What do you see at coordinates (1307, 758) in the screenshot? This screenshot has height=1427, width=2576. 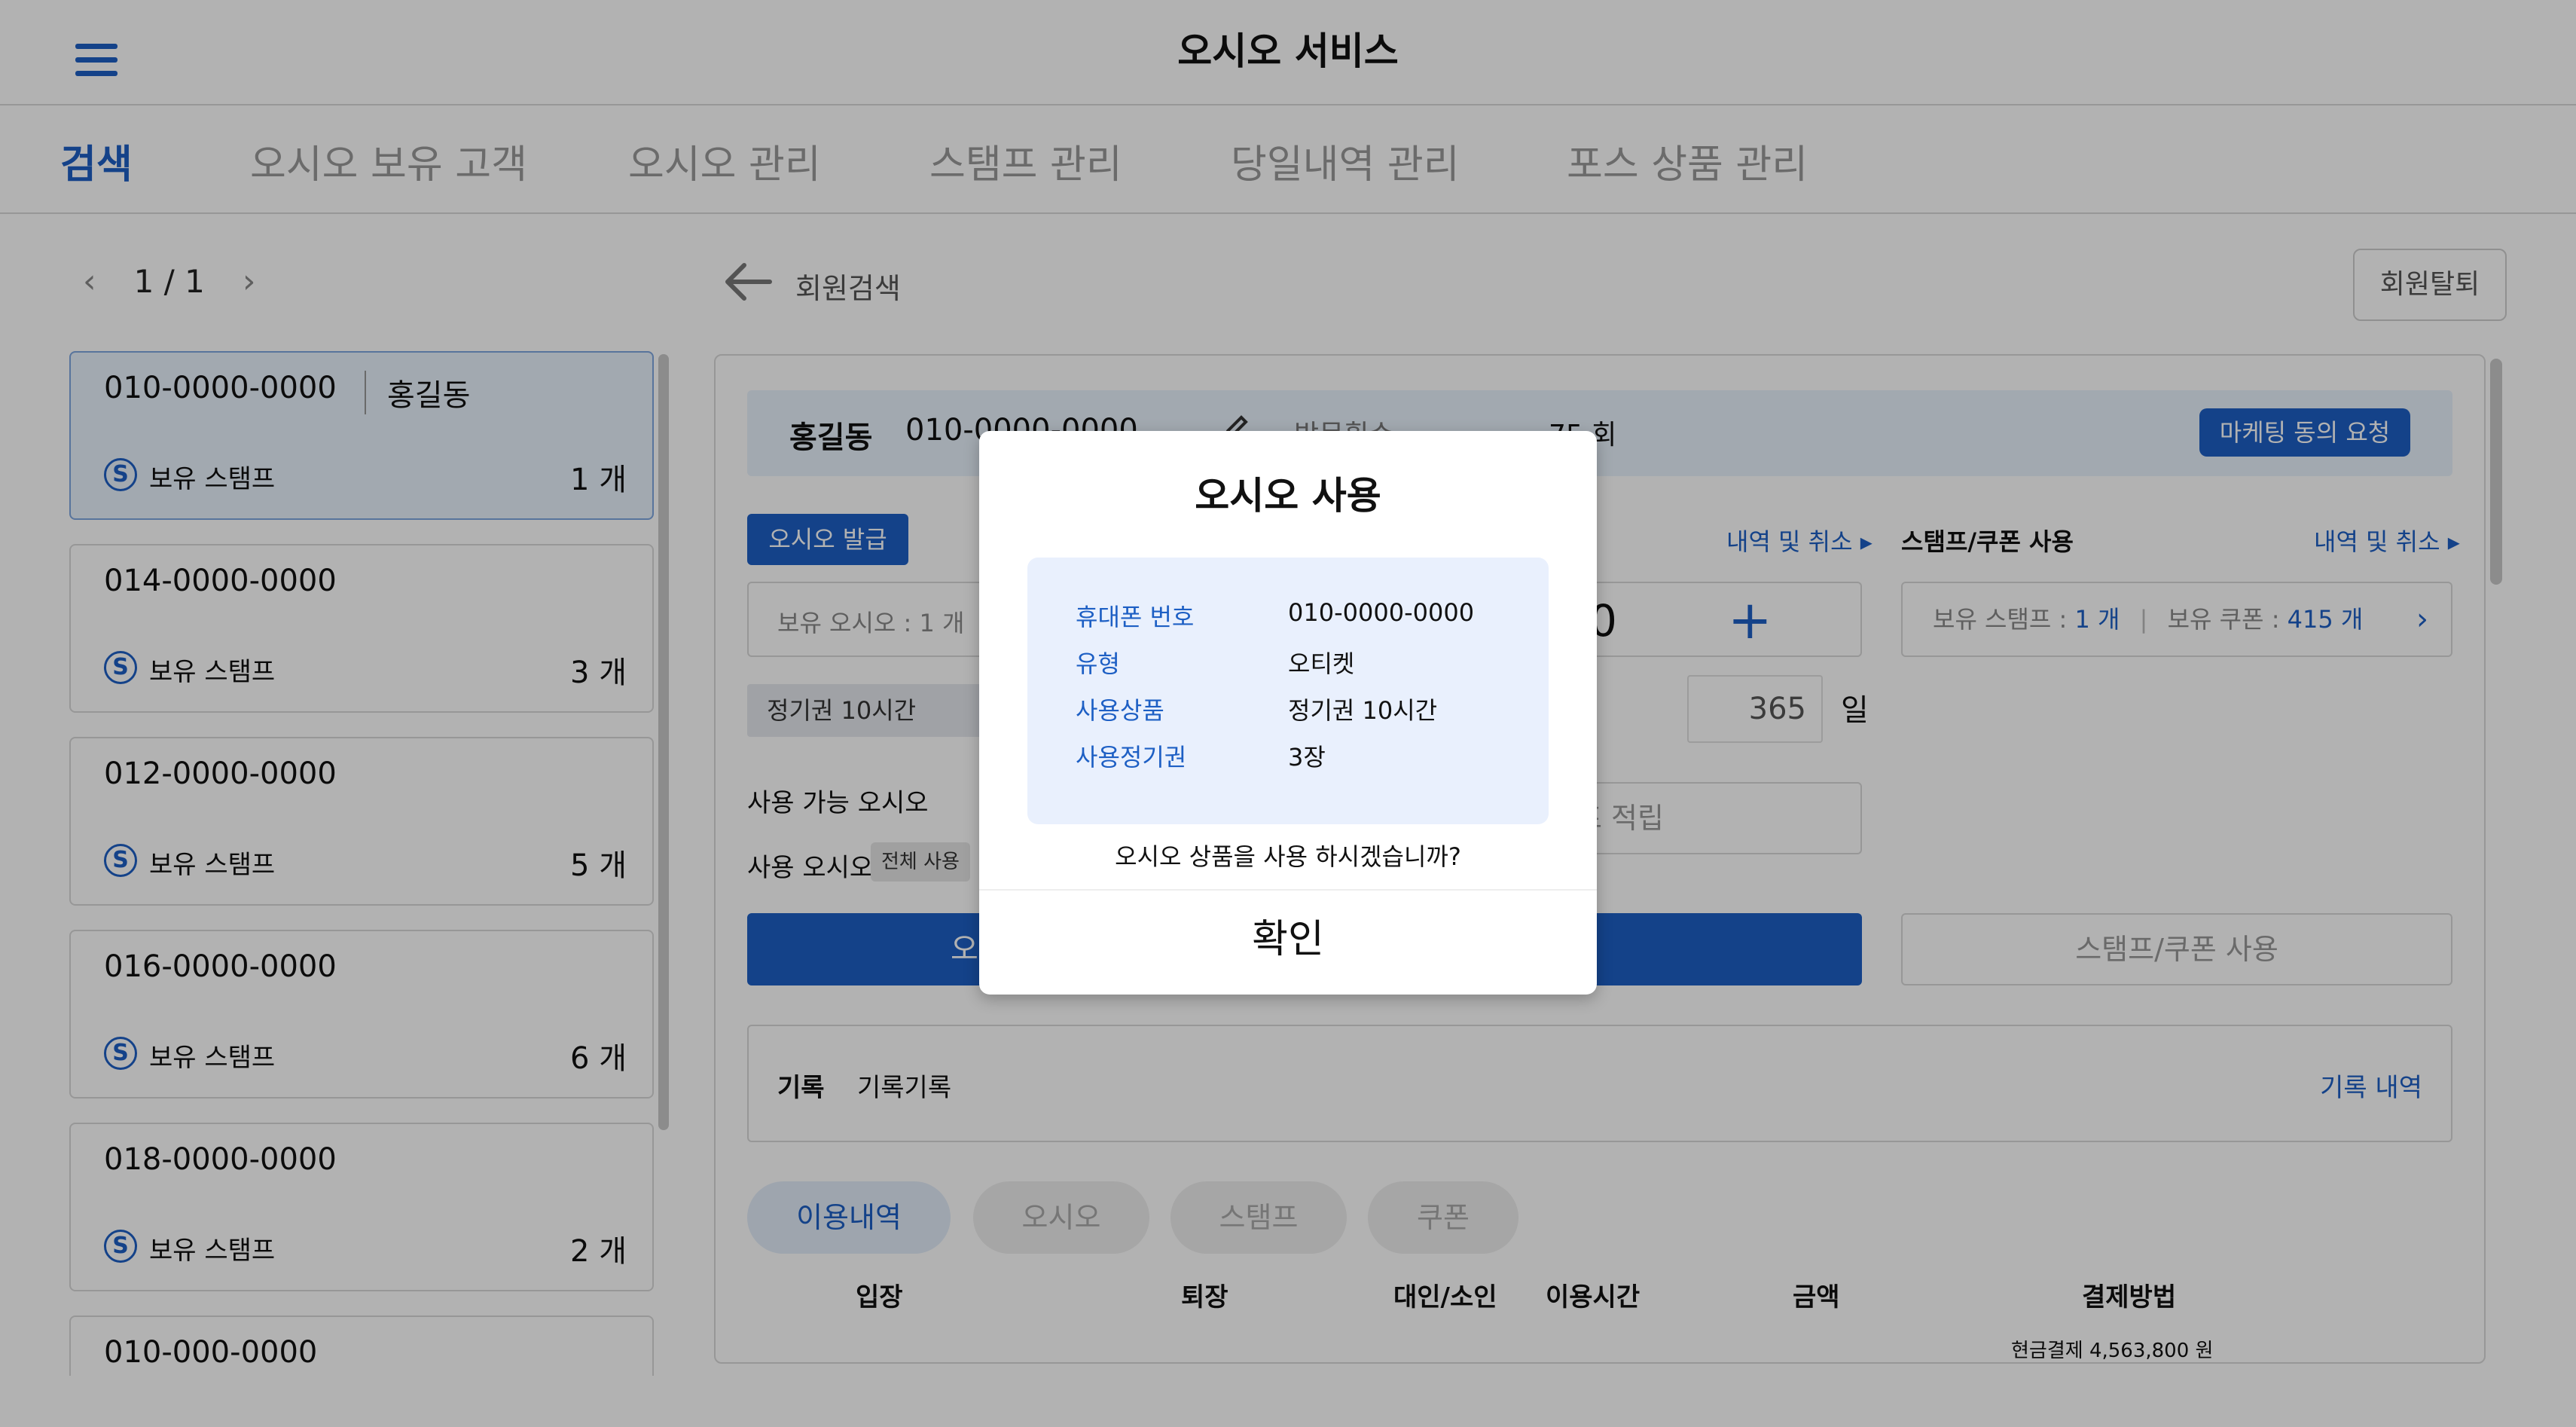 I see `info-value: 3장` at bounding box center [1307, 758].